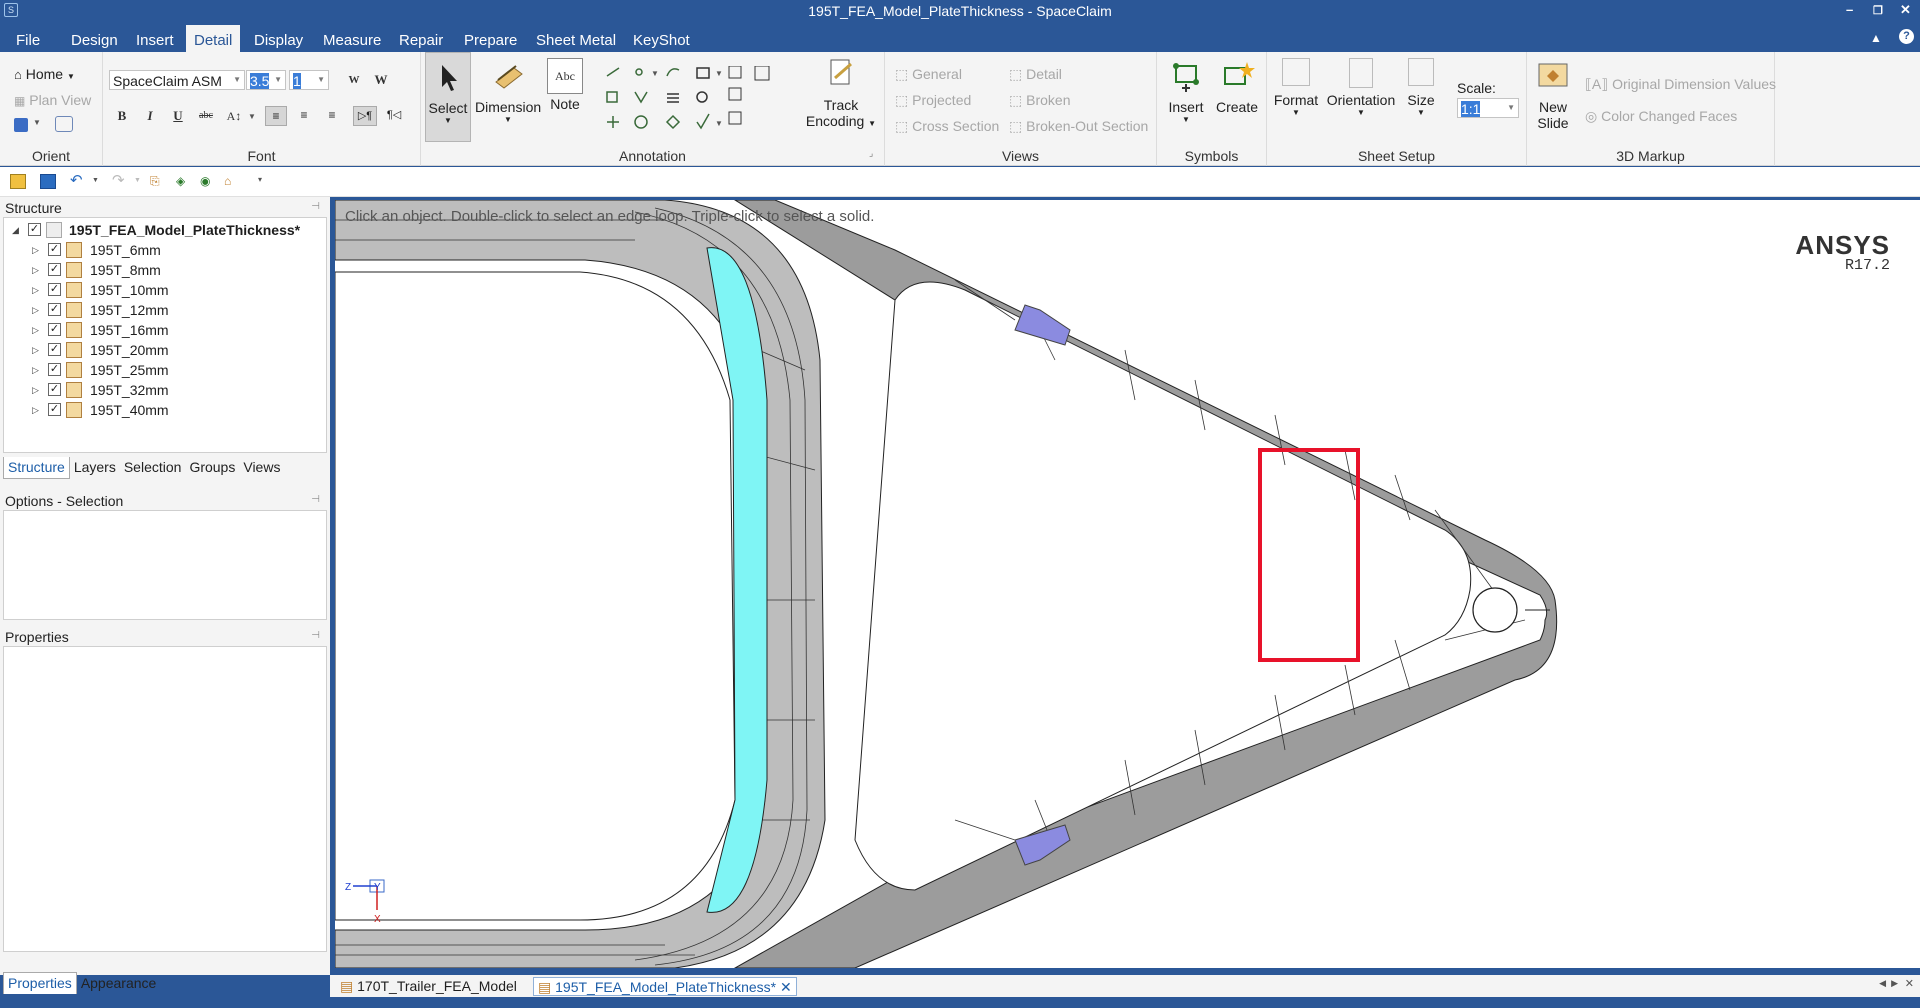 The width and height of the screenshot is (1920, 1008). I want to click on tab-file: File, so click(28, 40).